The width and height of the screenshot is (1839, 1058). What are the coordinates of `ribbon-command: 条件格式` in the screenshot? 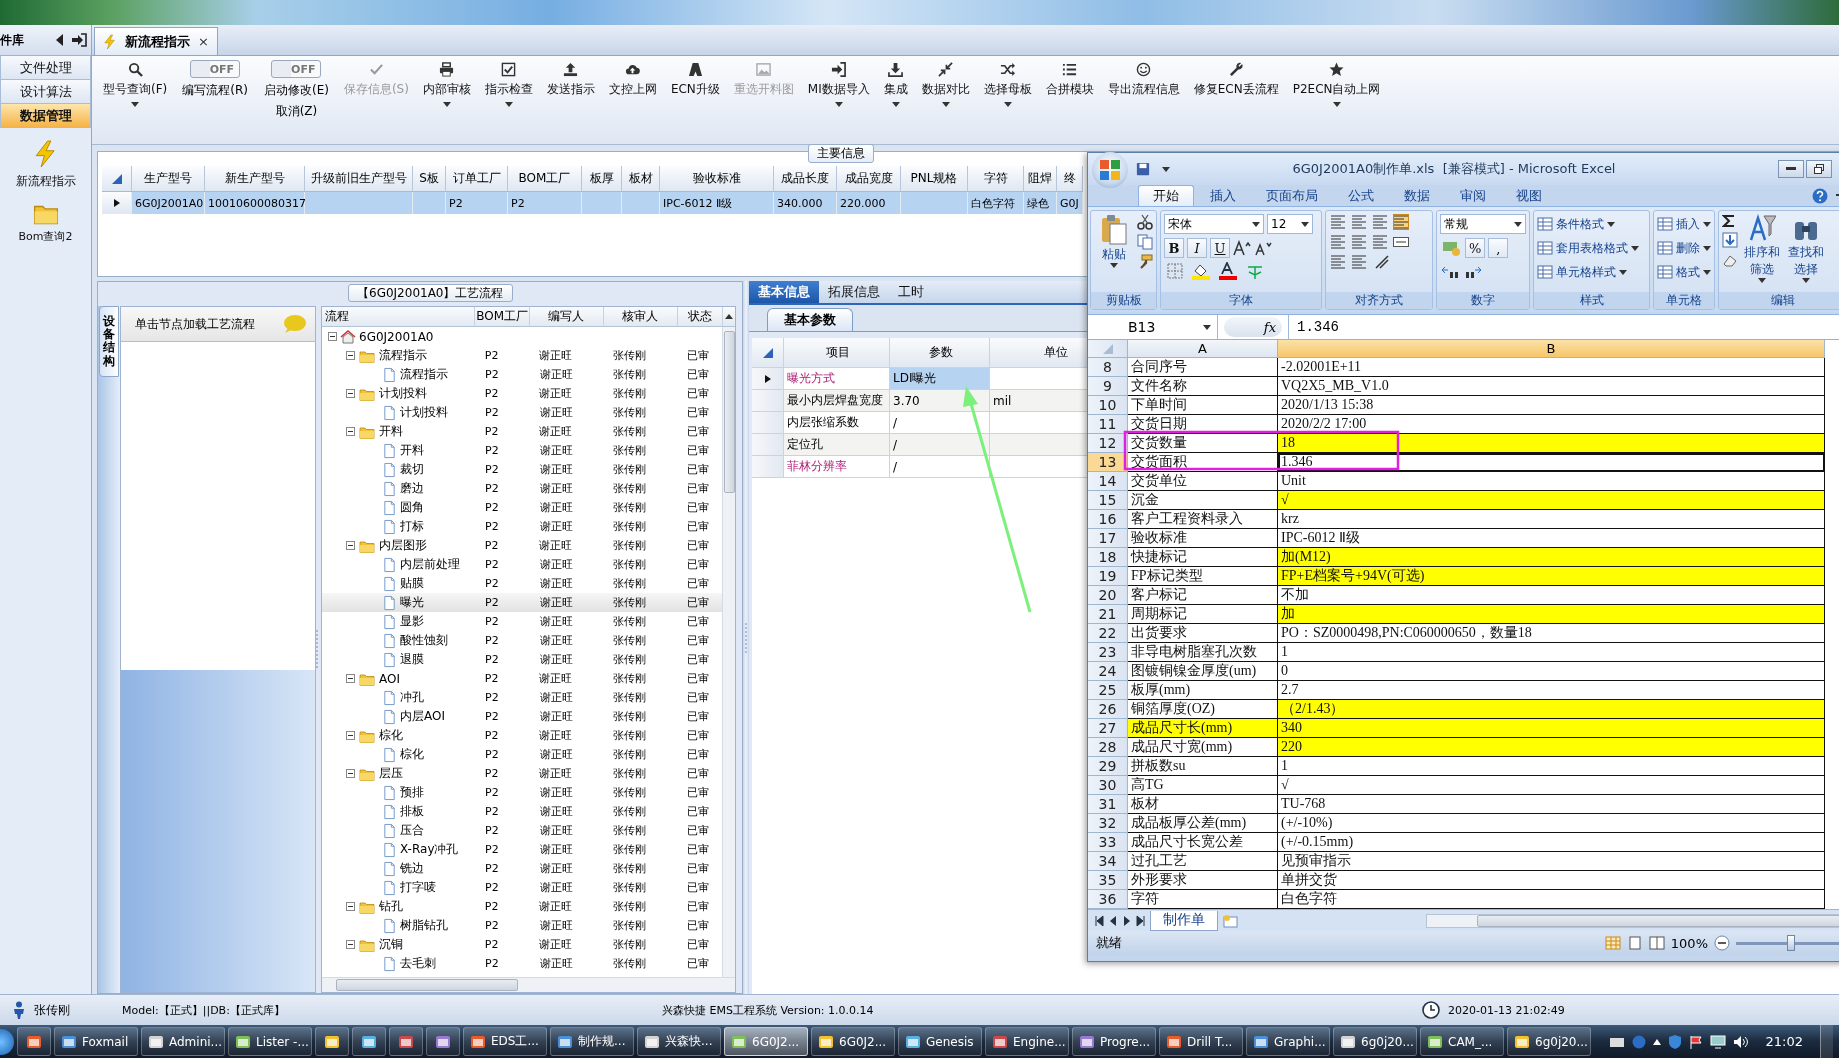 It's located at (1588, 224).